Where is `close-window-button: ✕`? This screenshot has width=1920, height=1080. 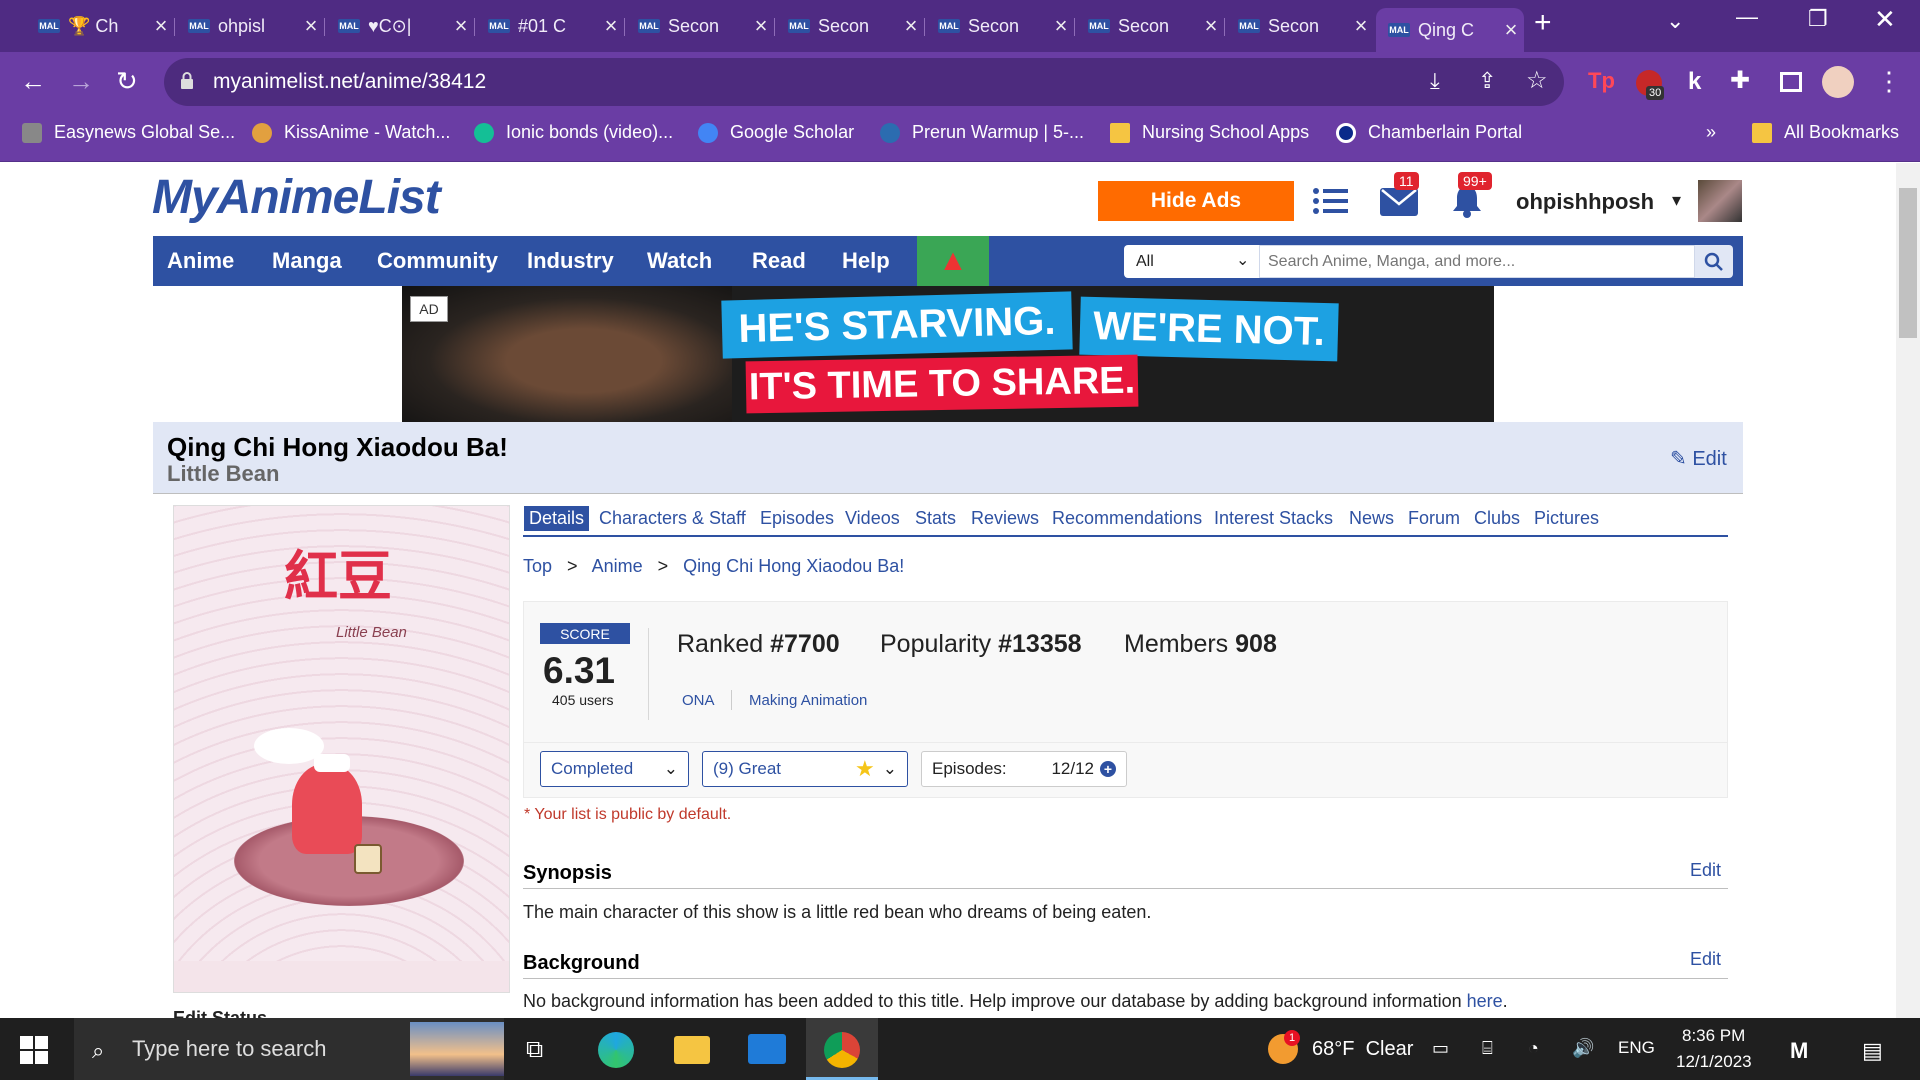
close-window-button: ✕ is located at coordinates (1885, 19).